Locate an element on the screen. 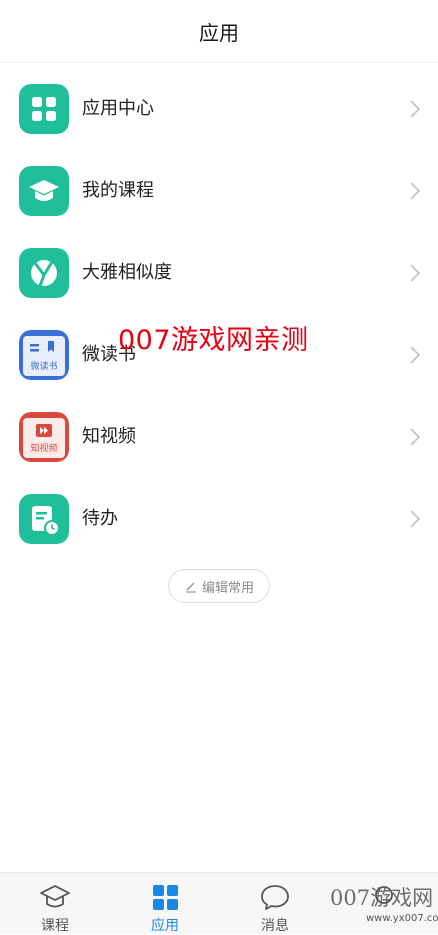 The width and height of the screenshot is (438, 935). app-row-daya-similarity: 大雅相似度 is located at coordinates (219, 273).